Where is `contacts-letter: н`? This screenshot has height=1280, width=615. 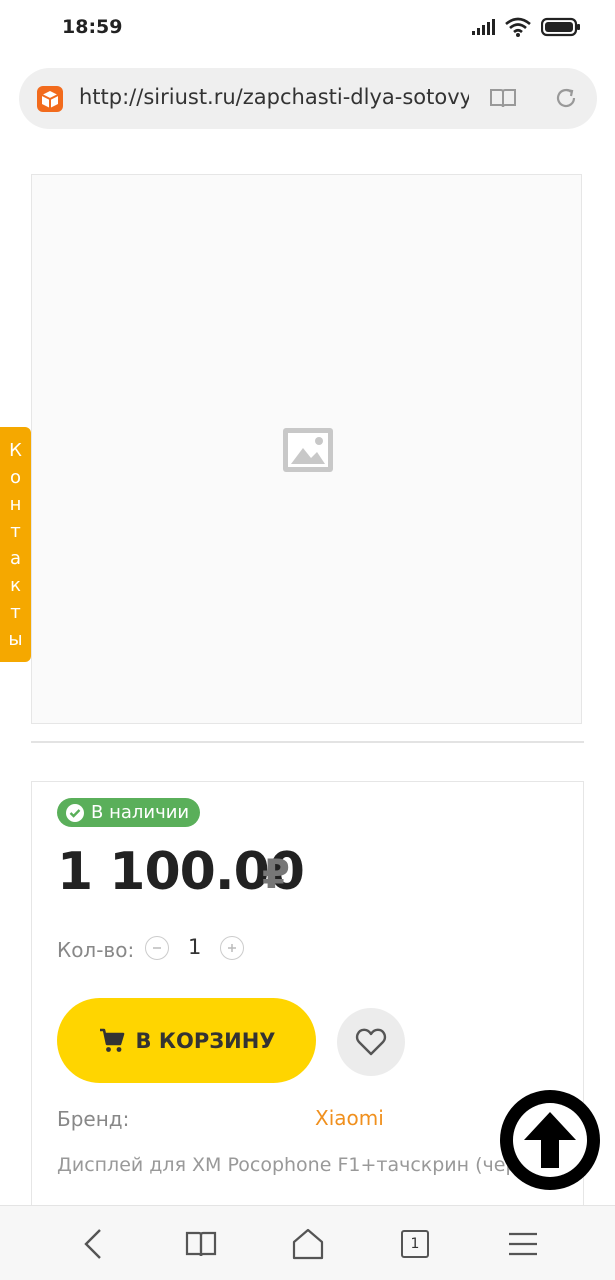
contacts-letter: н is located at coordinates (15, 504).